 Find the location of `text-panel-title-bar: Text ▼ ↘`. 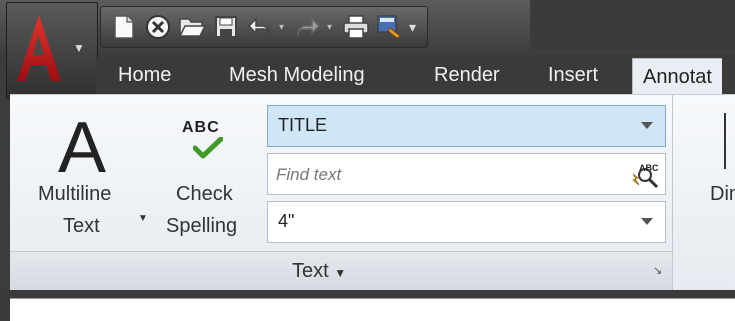

text-panel-title-bar: Text ▼ ↘ is located at coordinates (341, 271).